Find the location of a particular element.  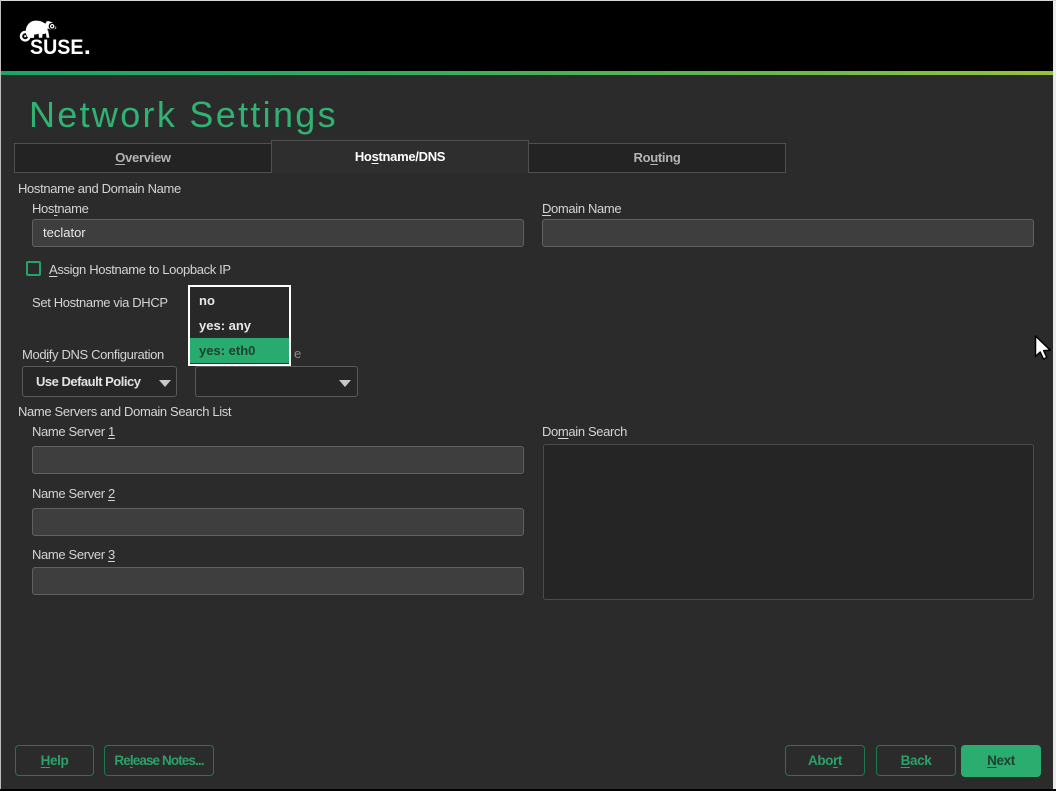

svg-text: SUSE is located at coordinates (57, 46).